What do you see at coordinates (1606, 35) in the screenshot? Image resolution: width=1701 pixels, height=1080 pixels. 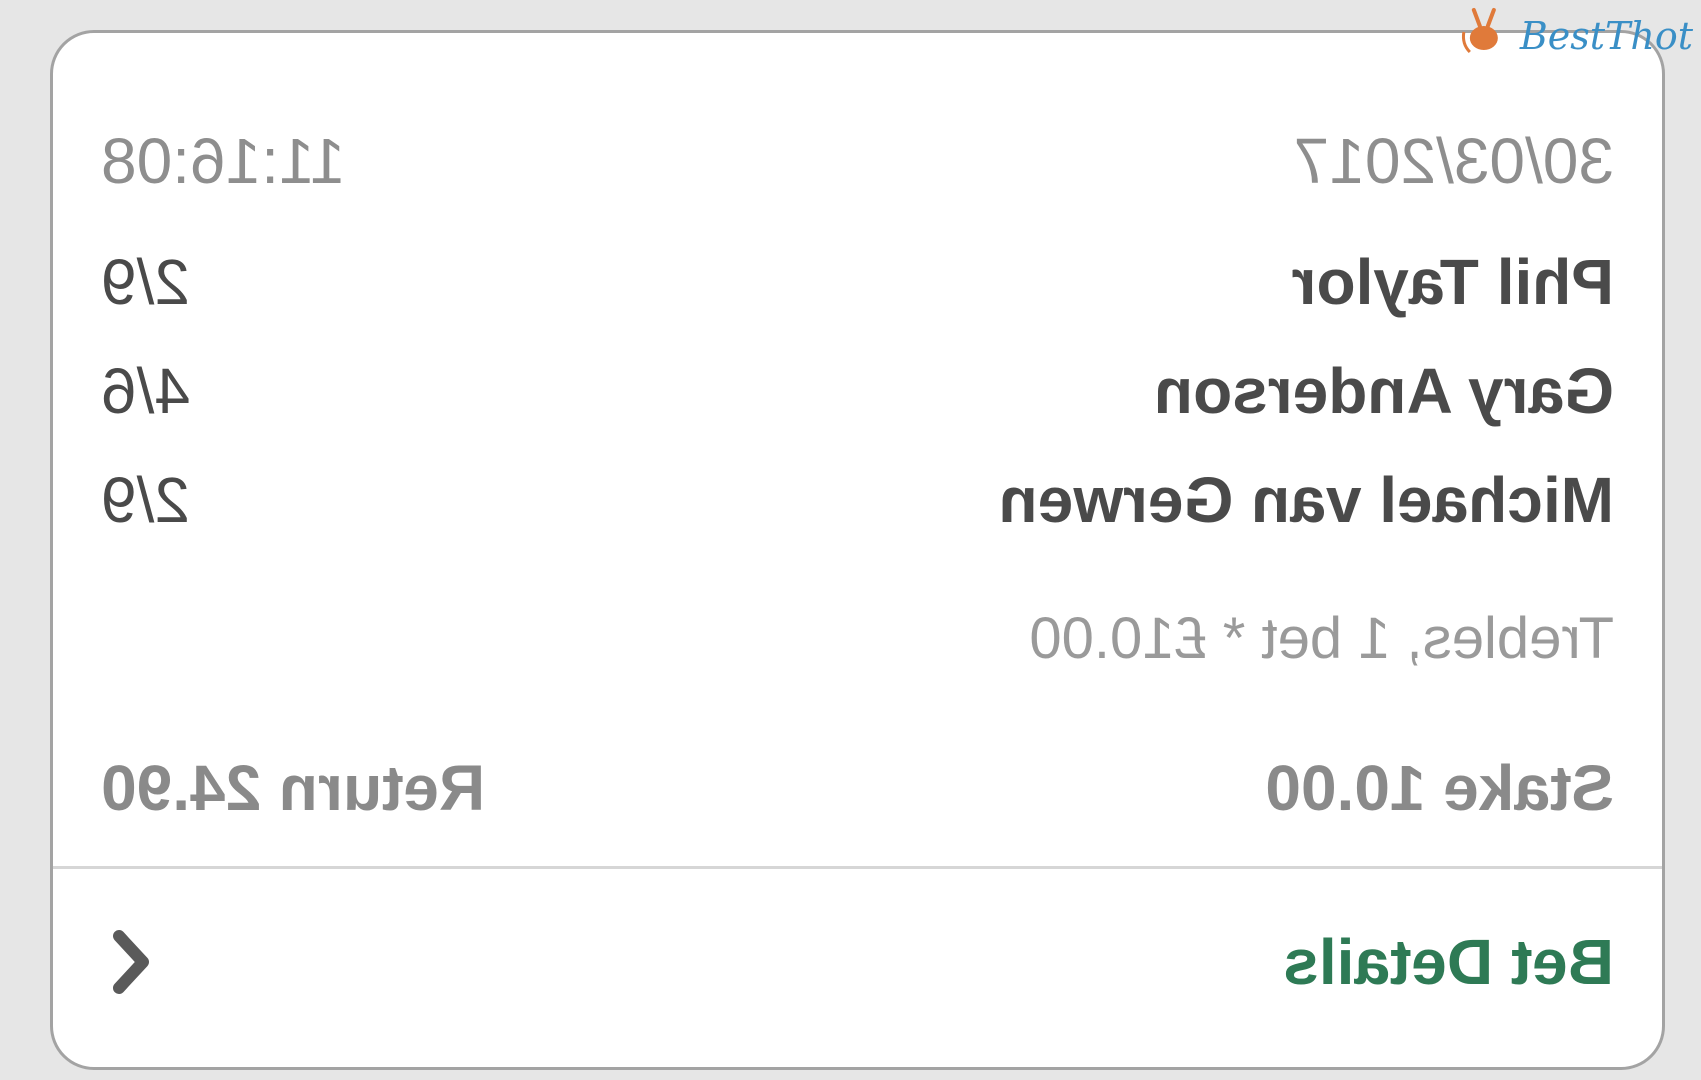 I see `watermark-text: BestThot` at bounding box center [1606, 35].